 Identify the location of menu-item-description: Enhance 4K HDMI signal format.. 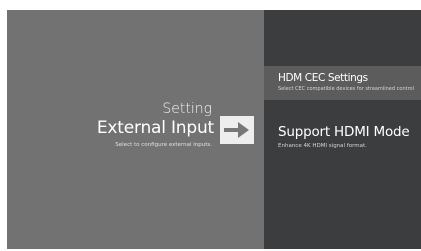
(322, 146).